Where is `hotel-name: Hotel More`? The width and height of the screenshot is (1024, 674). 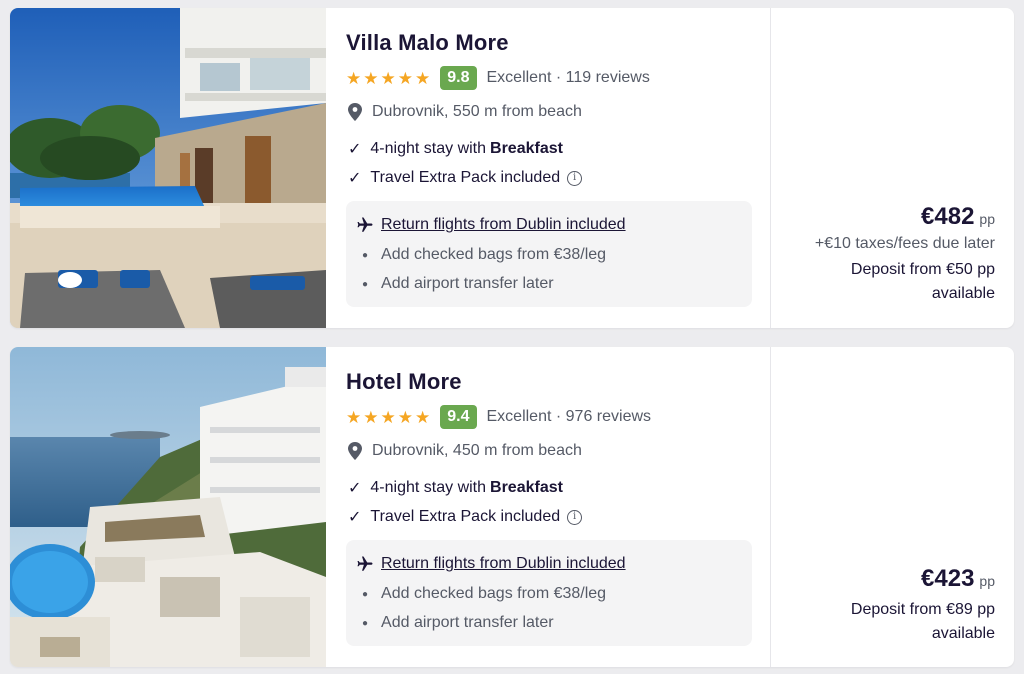 hotel-name: Hotel More is located at coordinates (404, 382).